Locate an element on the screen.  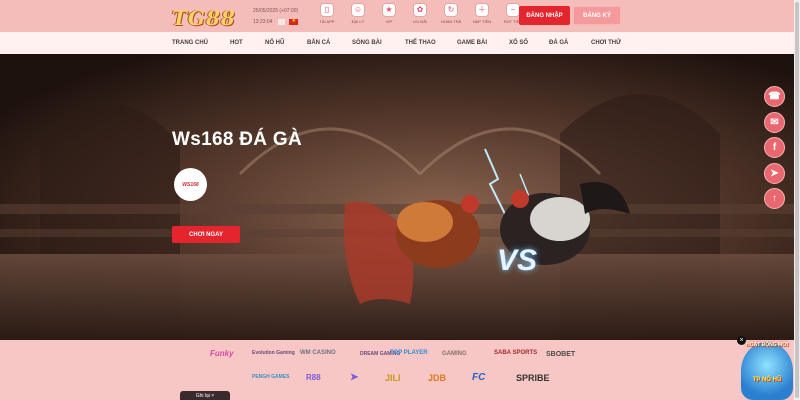
partner-logo: JILI is located at coordinates (393, 378).